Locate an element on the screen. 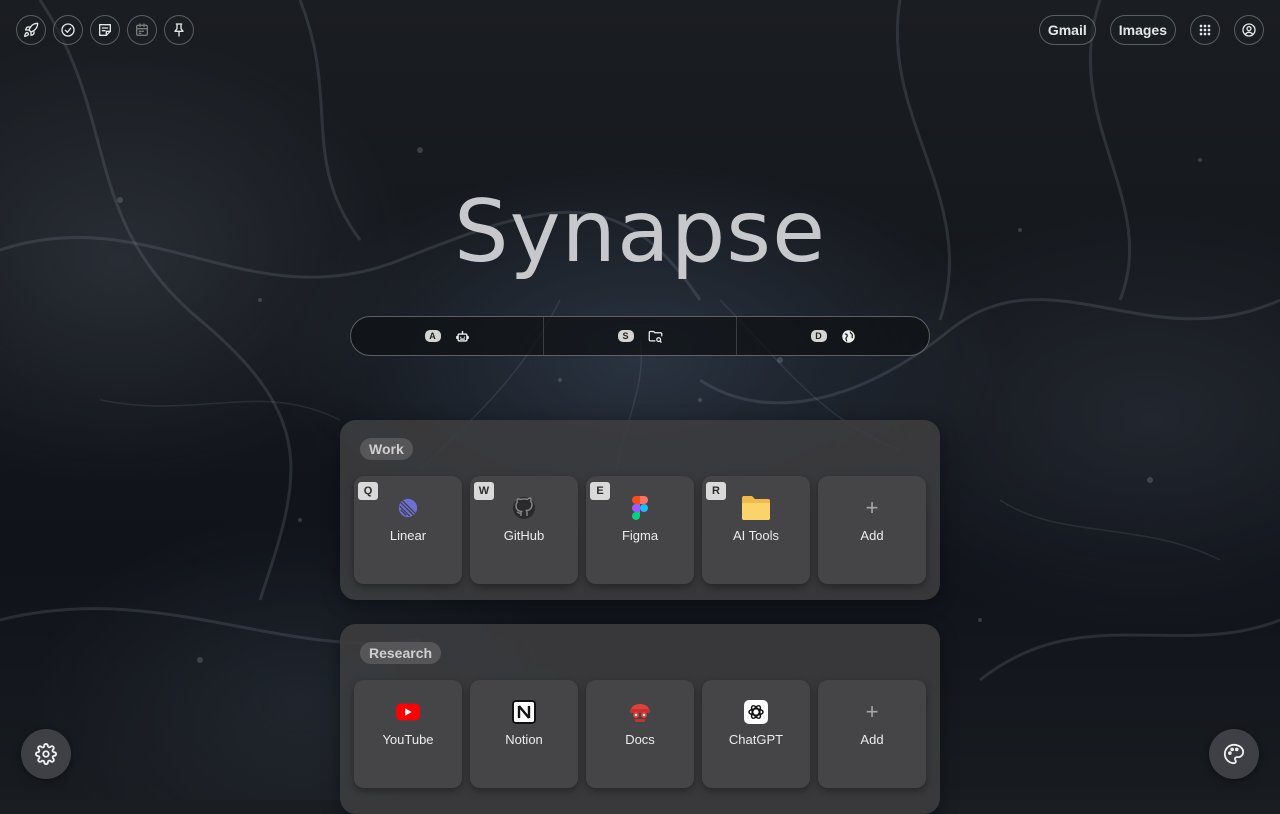  tile-label: Linear is located at coordinates (408, 535).